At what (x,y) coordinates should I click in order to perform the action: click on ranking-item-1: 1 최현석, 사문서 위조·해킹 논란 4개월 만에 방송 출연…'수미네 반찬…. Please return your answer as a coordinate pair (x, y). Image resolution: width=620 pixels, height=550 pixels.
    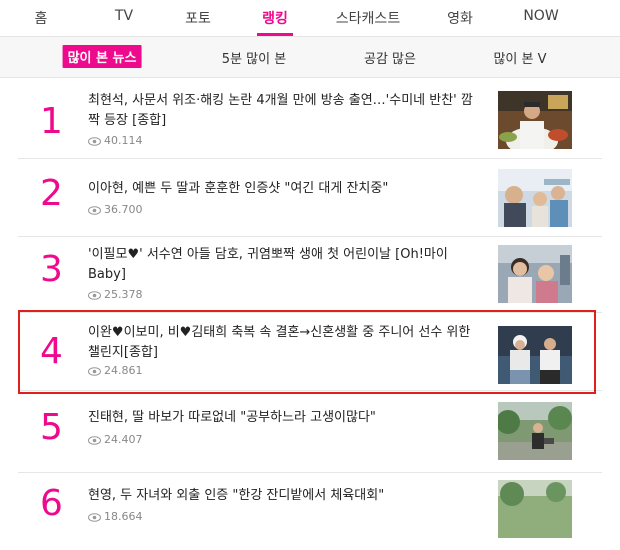
    Looking at the image, I should click on (310, 120).